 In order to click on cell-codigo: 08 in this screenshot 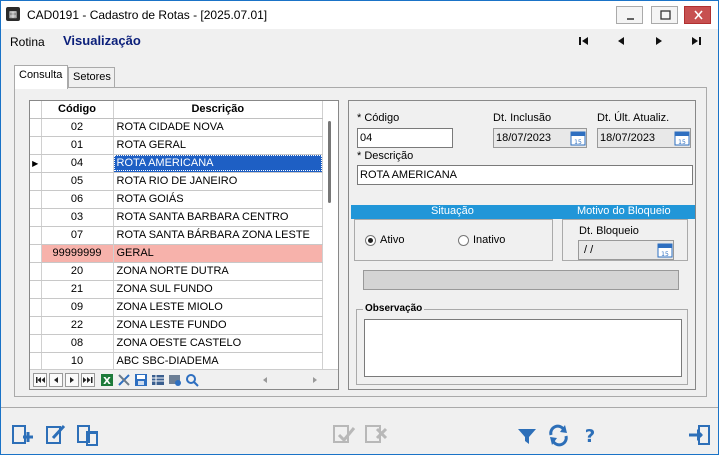, I will do `click(77, 343)`.